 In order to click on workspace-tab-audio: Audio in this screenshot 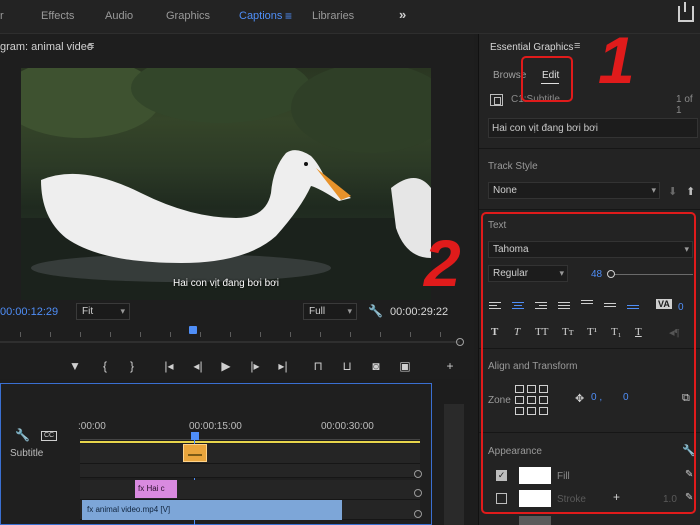, I will do `click(119, 16)`.